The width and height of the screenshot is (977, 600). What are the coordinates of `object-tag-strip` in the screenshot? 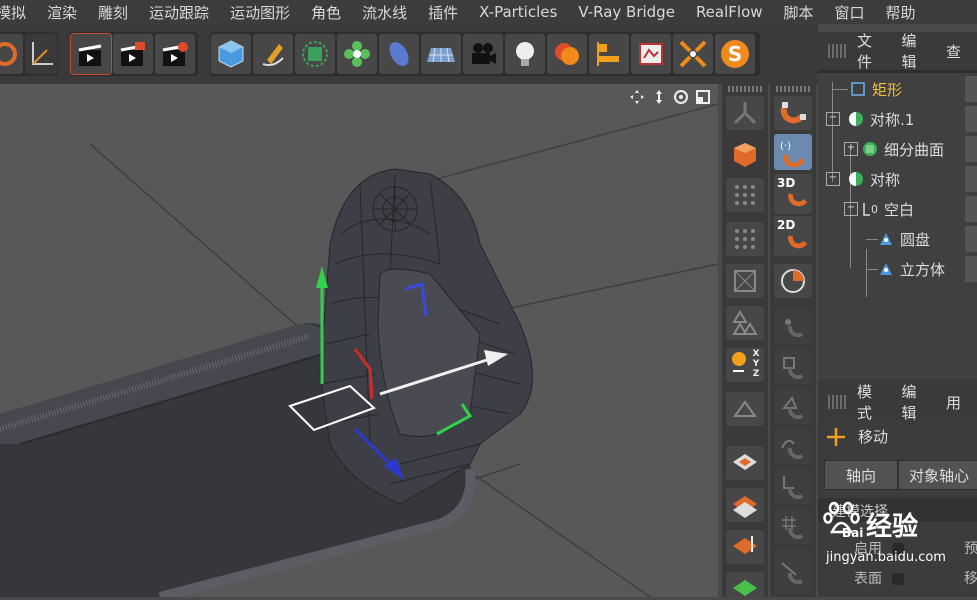 It's located at (971, 119).